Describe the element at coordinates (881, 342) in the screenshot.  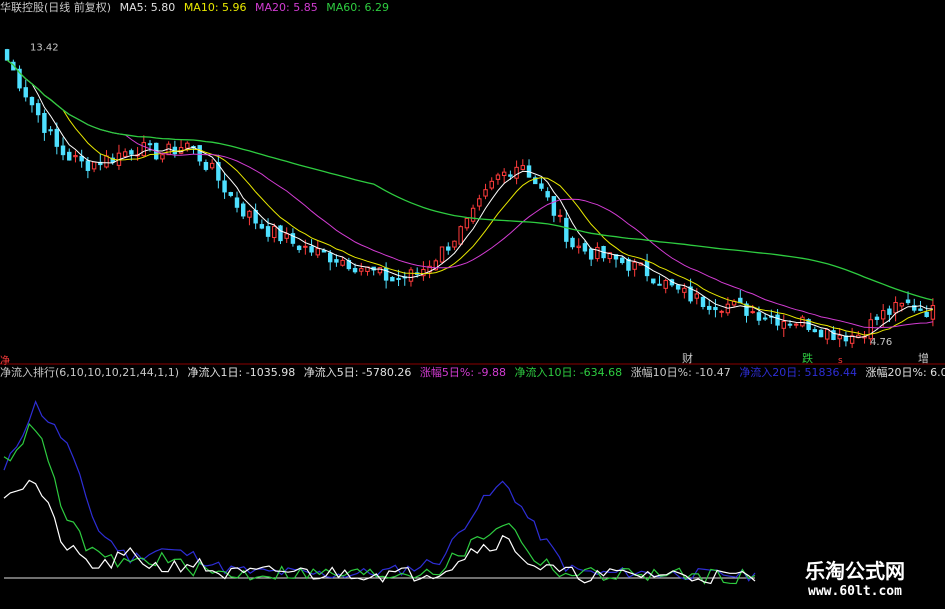
I see `low-price-label: 4.76` at that location.